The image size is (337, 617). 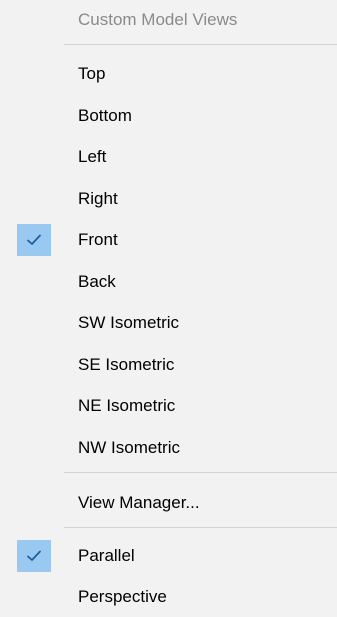 What do you see at coordinates (98, 198) in the screenshot?
I see `menu-item-label: Right` at bounding box center [98, 198].